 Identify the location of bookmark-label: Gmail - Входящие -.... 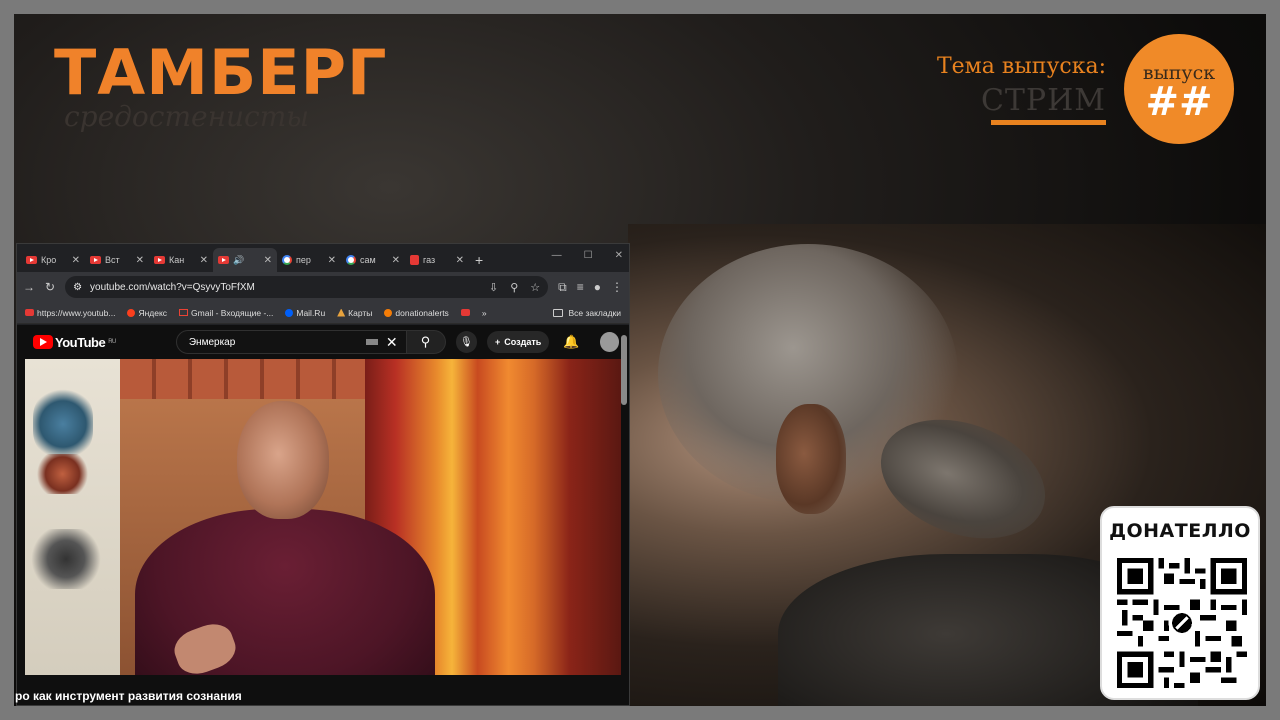
(232, 312).